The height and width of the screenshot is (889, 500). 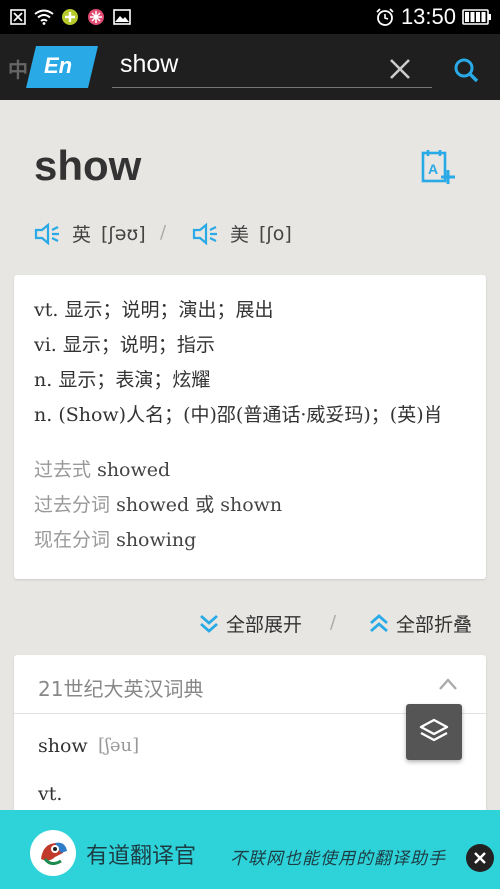 I want to click on wordbook-add-icon: A, so click(x=438, y=167).